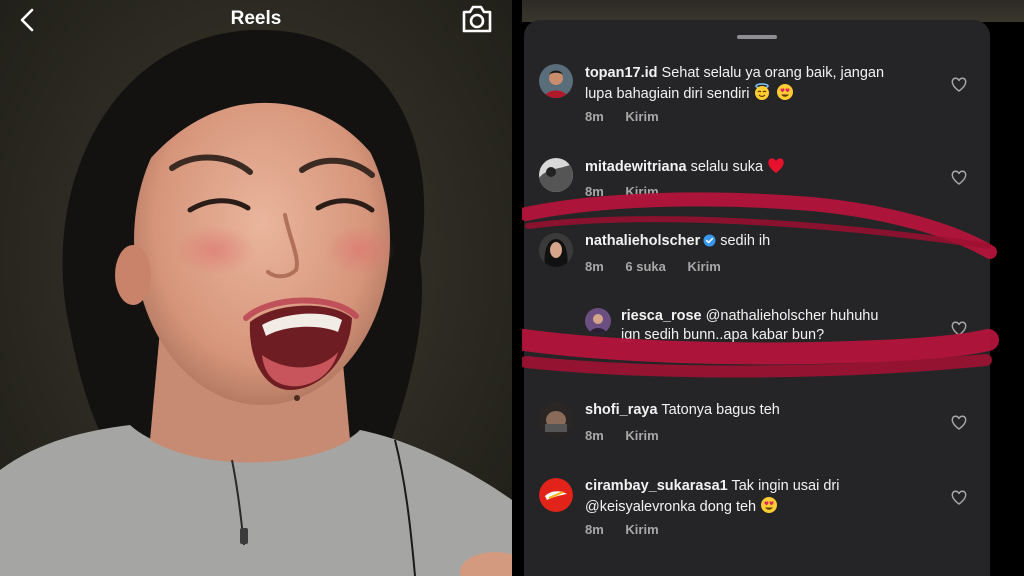 The height and width of the screenshot is (576, 1024). What do you see at coordinates (656, 486) in the screenshot?
I see `comment-username: cirambay_sukarasa1` at bounding box center [656, 486].